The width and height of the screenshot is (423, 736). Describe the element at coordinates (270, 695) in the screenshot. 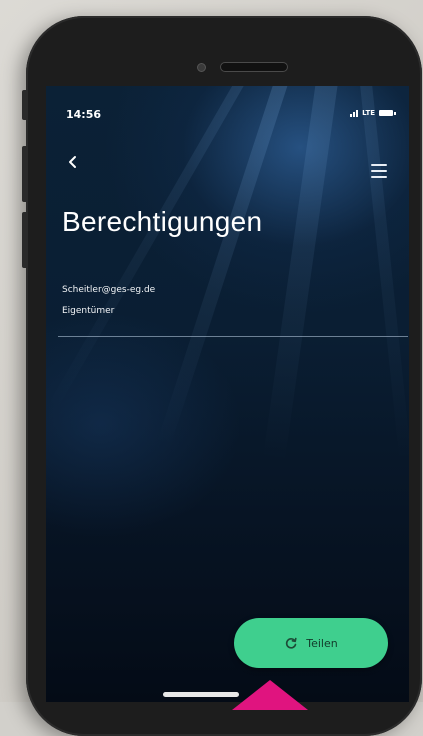

I see `pointer-arrow-annotation` at that location.